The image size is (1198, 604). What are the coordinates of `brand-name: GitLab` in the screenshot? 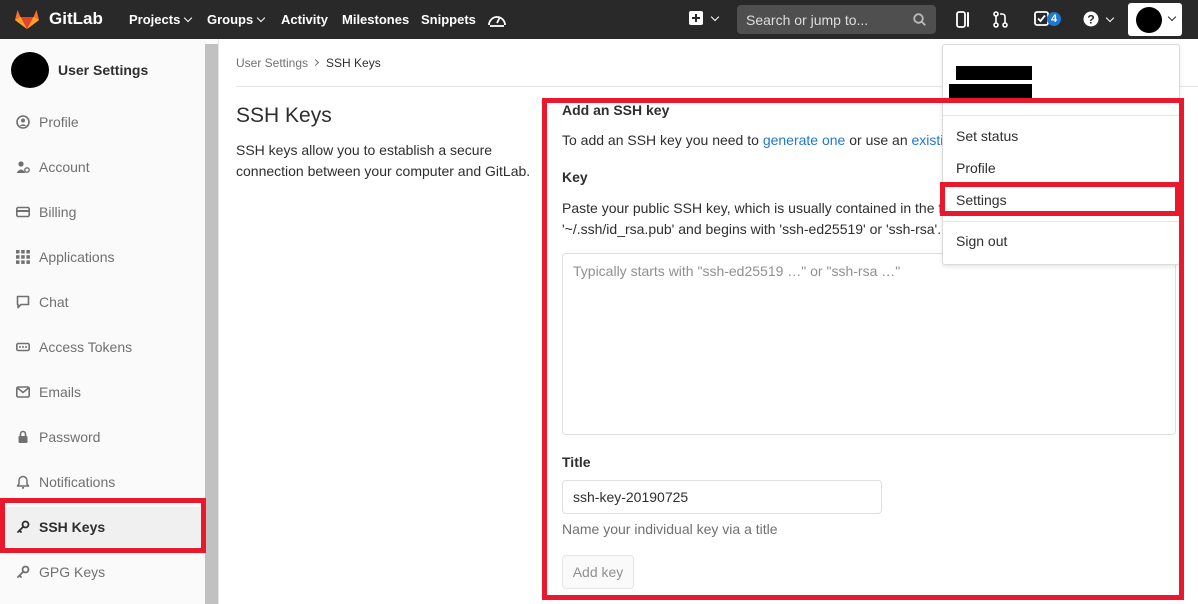 It's located at (76, 19).